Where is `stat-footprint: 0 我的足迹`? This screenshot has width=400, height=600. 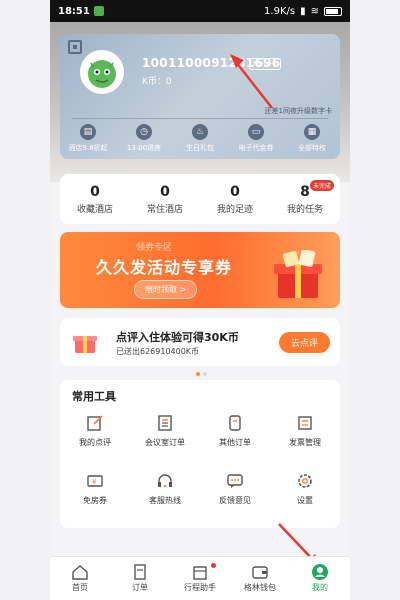 stat-footprint: 0 我的足迹 is located at coordinates (235, 199).